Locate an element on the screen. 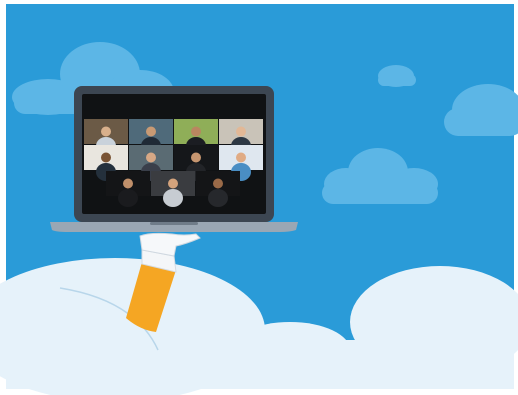 This screenshot has height=395, width=518. laptop-base-notch is located at coordinates (174, 223).